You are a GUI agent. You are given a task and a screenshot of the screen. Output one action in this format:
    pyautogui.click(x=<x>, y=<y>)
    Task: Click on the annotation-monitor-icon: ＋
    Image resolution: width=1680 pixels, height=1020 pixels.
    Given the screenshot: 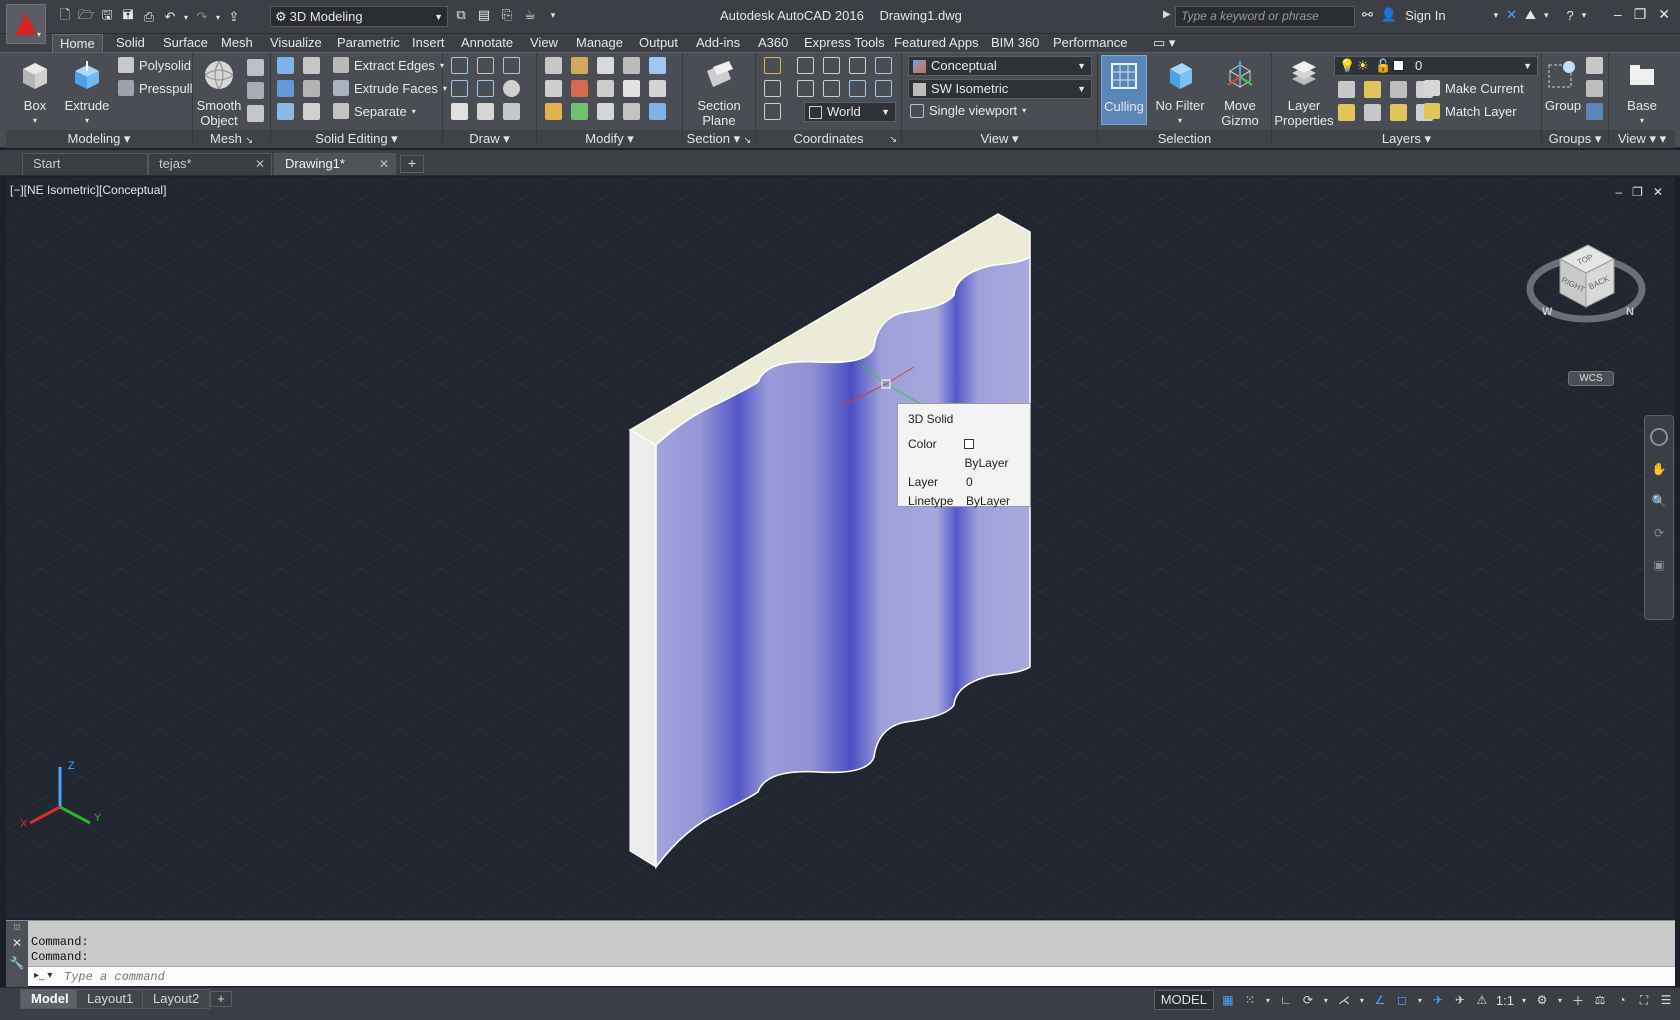 What is the action you would take?
    pyautogui.click(x=1578, y=1000)
    